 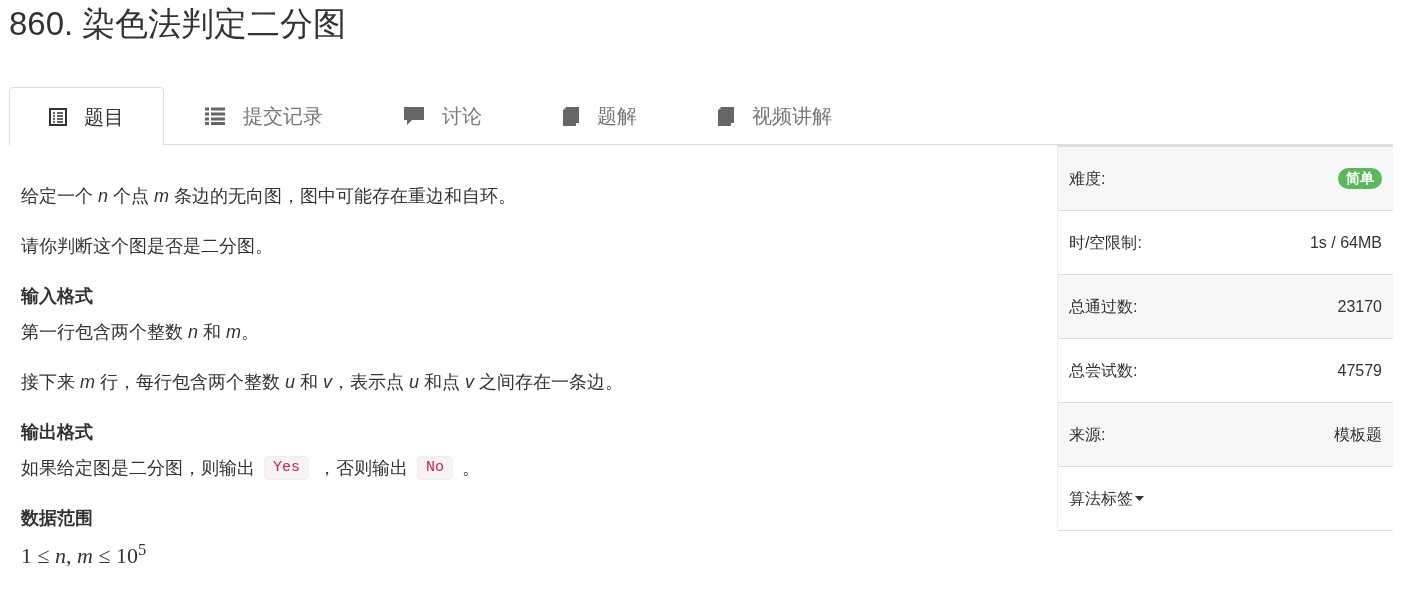 I want to click on section-heading: 数据范围, so click(x=57, y=518).